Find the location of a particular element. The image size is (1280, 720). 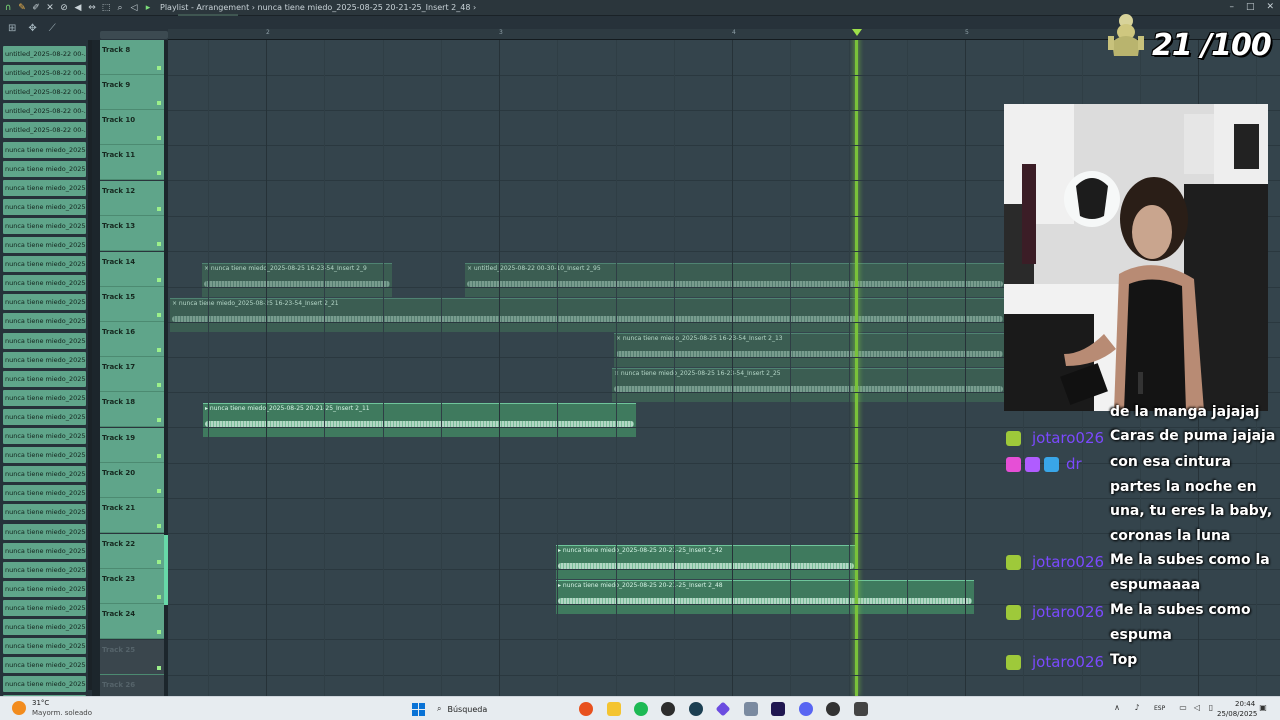

track-header: Track 8 is located at coordinates (132, 57).